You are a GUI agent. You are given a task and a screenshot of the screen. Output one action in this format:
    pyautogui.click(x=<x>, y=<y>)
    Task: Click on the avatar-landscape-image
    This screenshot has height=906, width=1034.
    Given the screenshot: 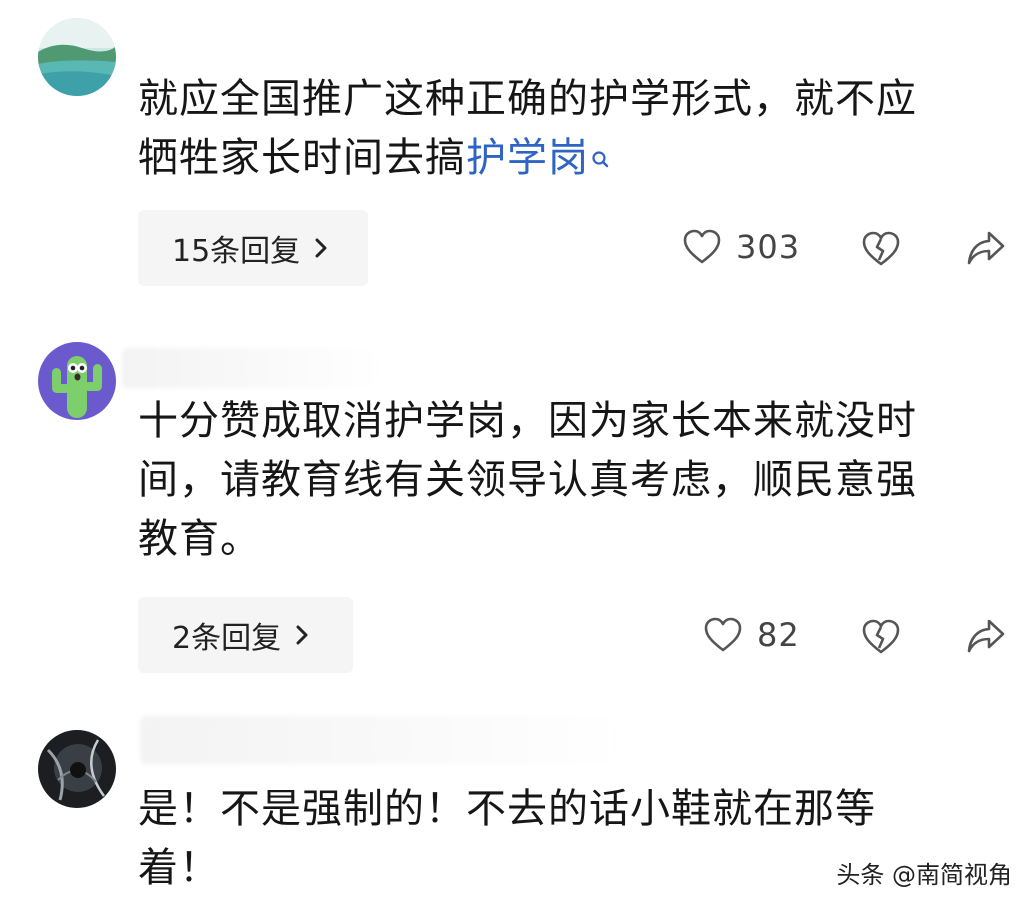 What is the action you would take?
    pyautogui.click(x=77, y=57)
    